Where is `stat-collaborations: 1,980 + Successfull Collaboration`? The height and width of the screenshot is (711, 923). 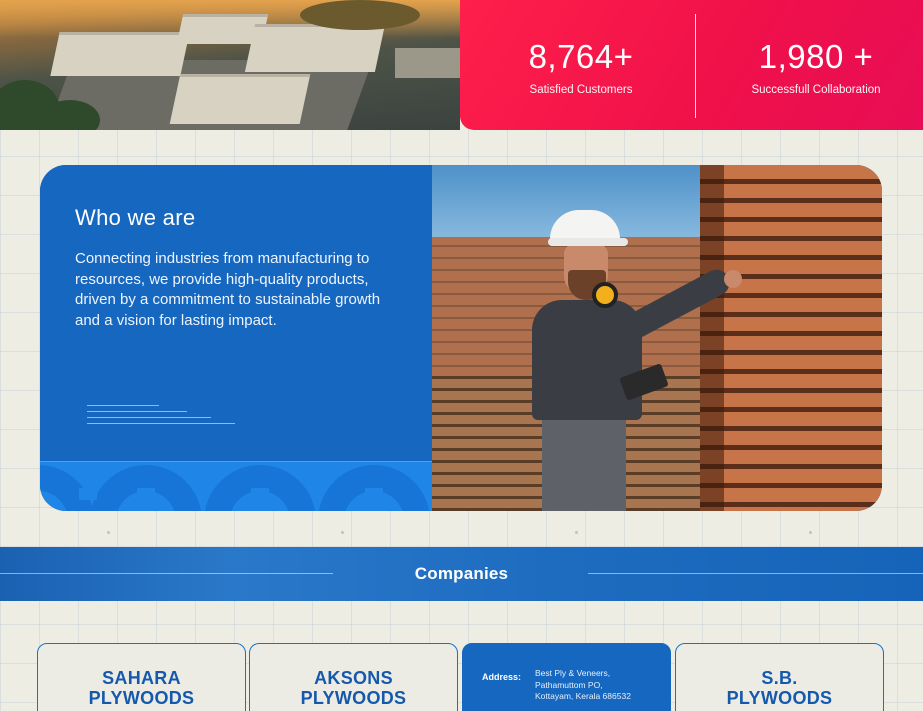 stat-collaborations: 1,980 + Successfull Collaboration is located at coordinates (812, 67).